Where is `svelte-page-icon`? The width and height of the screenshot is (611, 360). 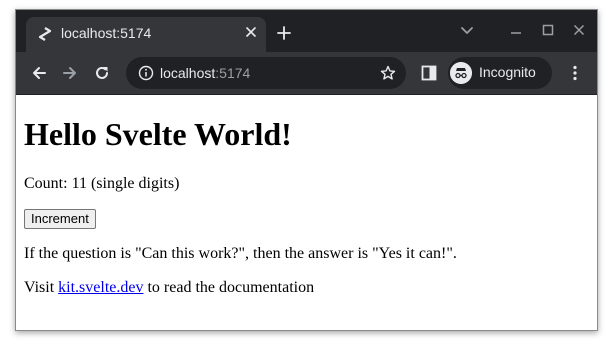
svelte-page-icon is located at coordinates (45, 34).